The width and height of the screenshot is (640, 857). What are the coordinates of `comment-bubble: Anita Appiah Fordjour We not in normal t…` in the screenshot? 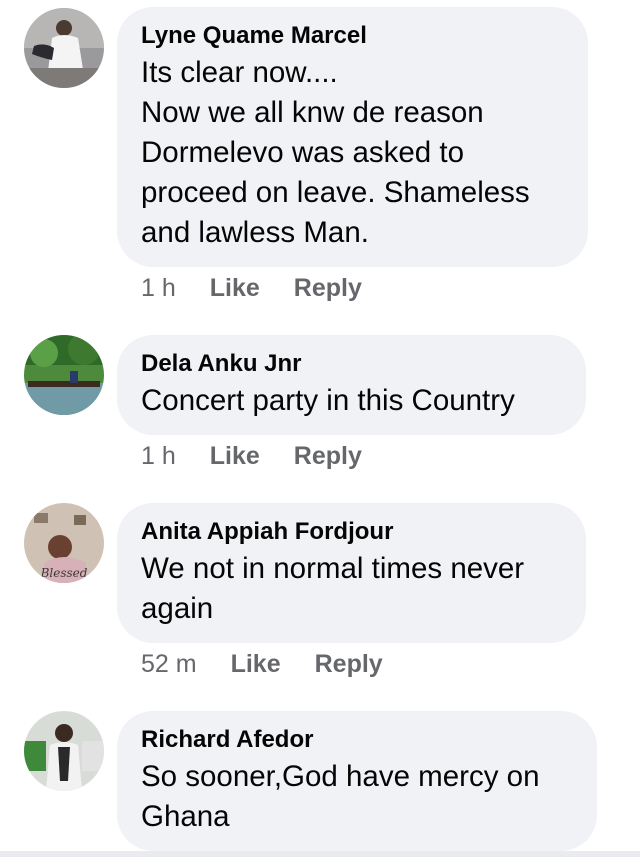 It's located at (351, 573).